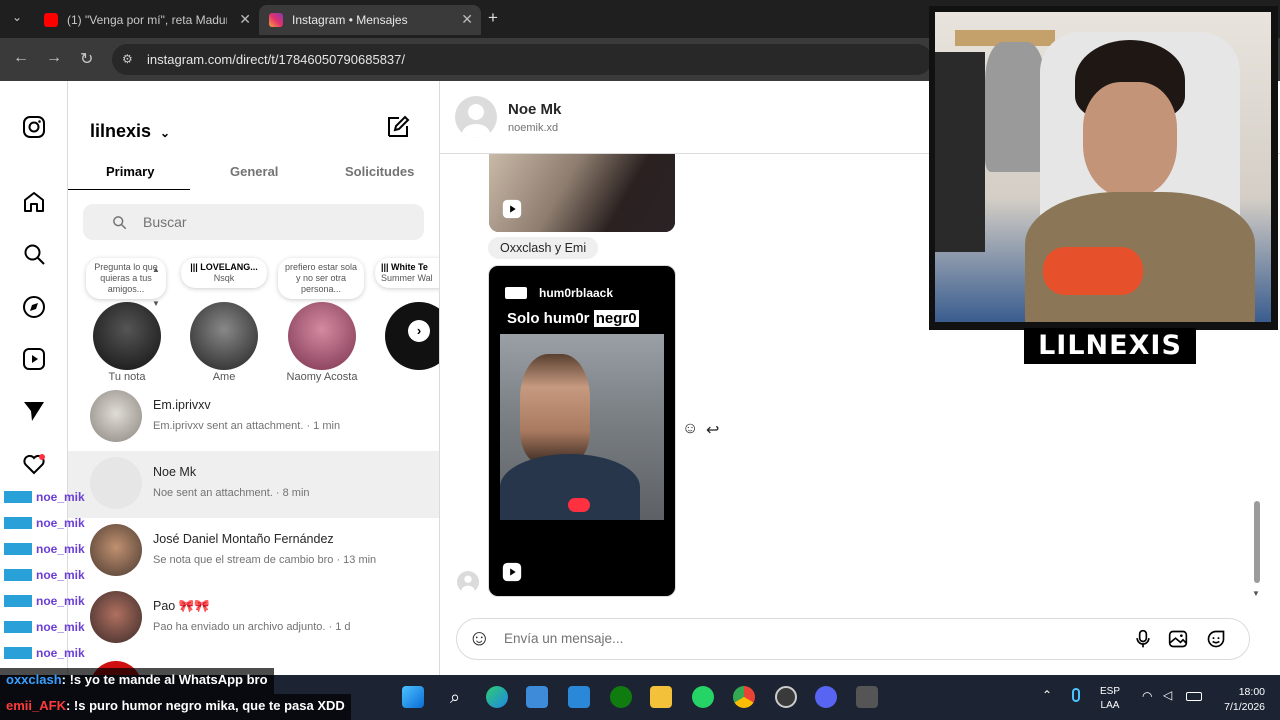 This screenshot has width=1280, height=720. Describe the element at coordinates (86, 59) in the screenshot. I see `reload-icon: ↻` at that location.